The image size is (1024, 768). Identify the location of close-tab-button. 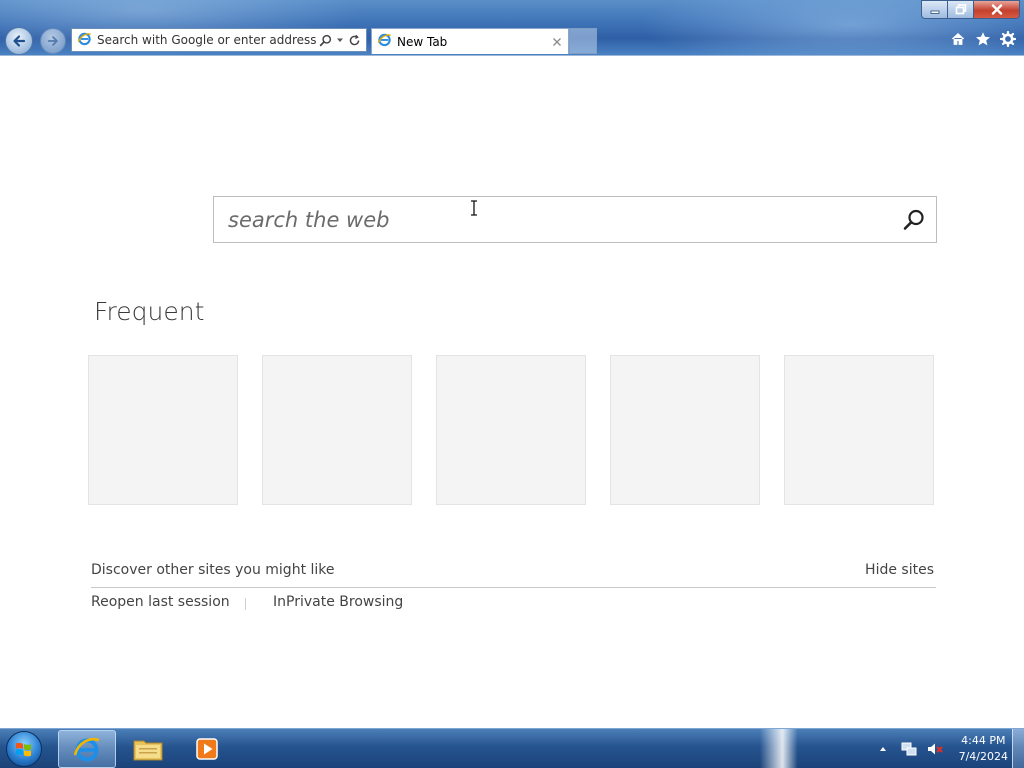
(557, 41).